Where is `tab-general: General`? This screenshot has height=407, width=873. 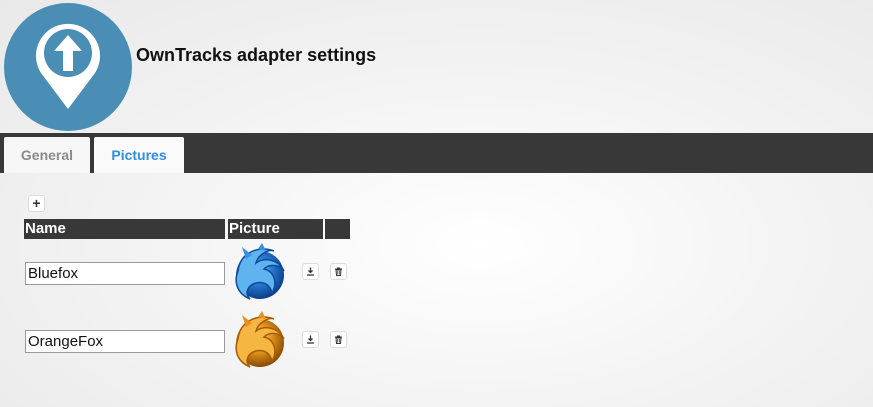
tab-general: General is located at coordinates (47, 155).